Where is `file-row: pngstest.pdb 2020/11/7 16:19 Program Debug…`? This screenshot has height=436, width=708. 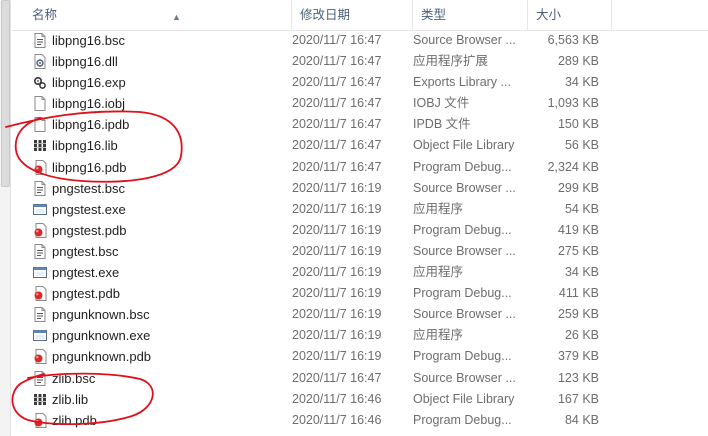
file-row: pngstest.pdb 2020/11/7 16:19 Program Debug… is located at coordinates (360, 230).